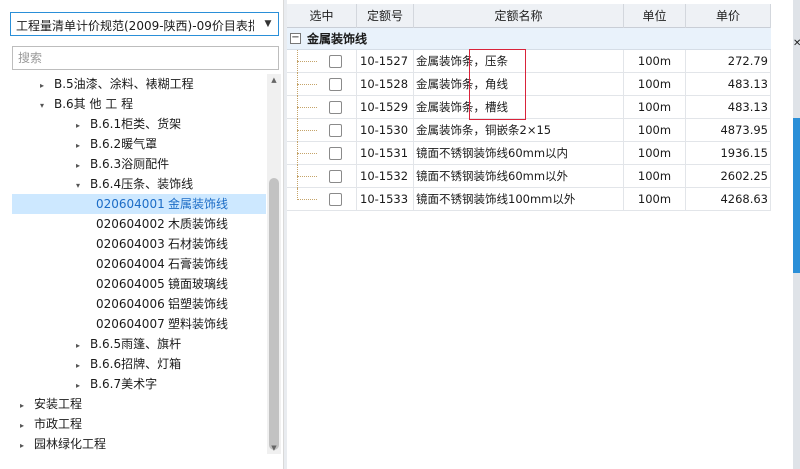 This screenshot has width=800, height=469. I want to click on scroll-thumb, so click(274, 314).